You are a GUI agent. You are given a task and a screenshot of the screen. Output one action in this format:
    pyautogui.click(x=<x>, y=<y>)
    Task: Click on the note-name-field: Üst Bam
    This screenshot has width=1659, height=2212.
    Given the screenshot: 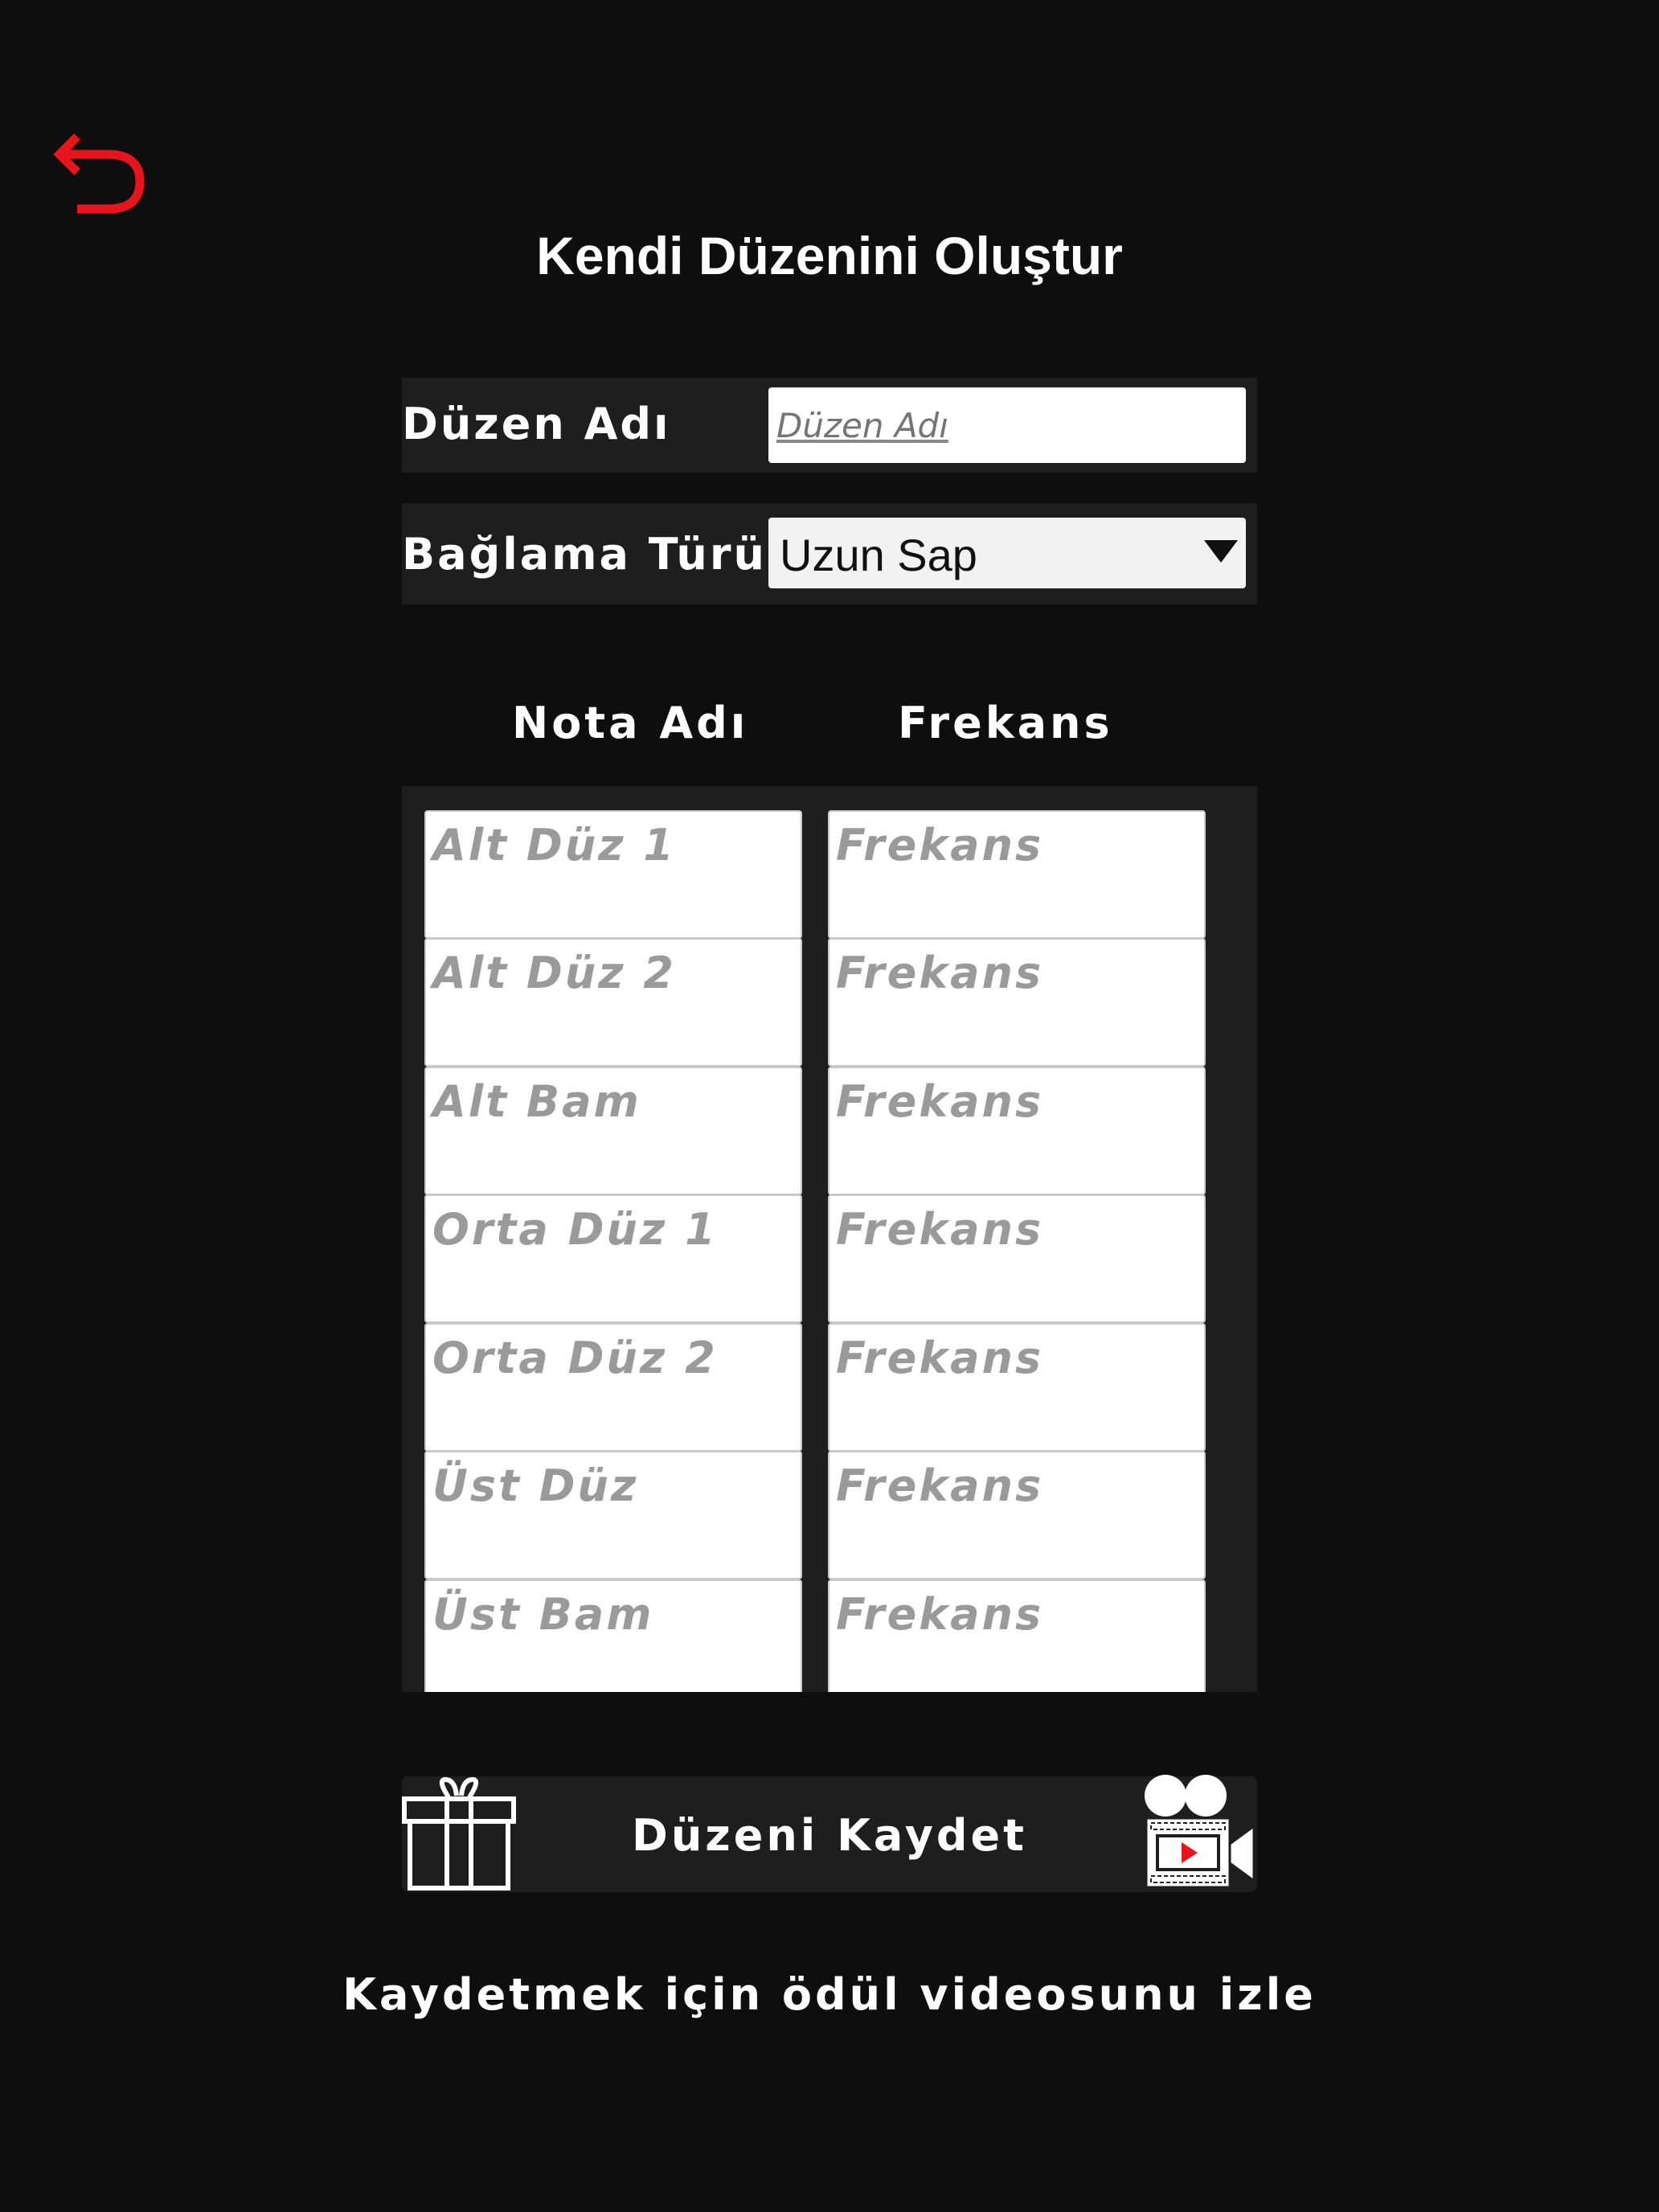 What is the action you would take?
    pyautogui.click(x=613, y=1635)
    